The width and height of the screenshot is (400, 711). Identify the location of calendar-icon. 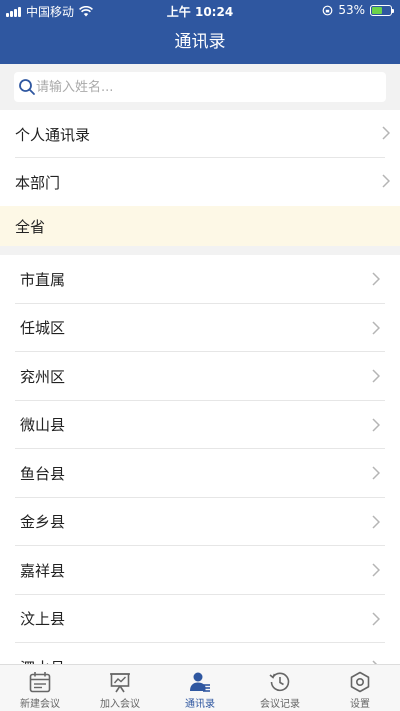
(40, 682).